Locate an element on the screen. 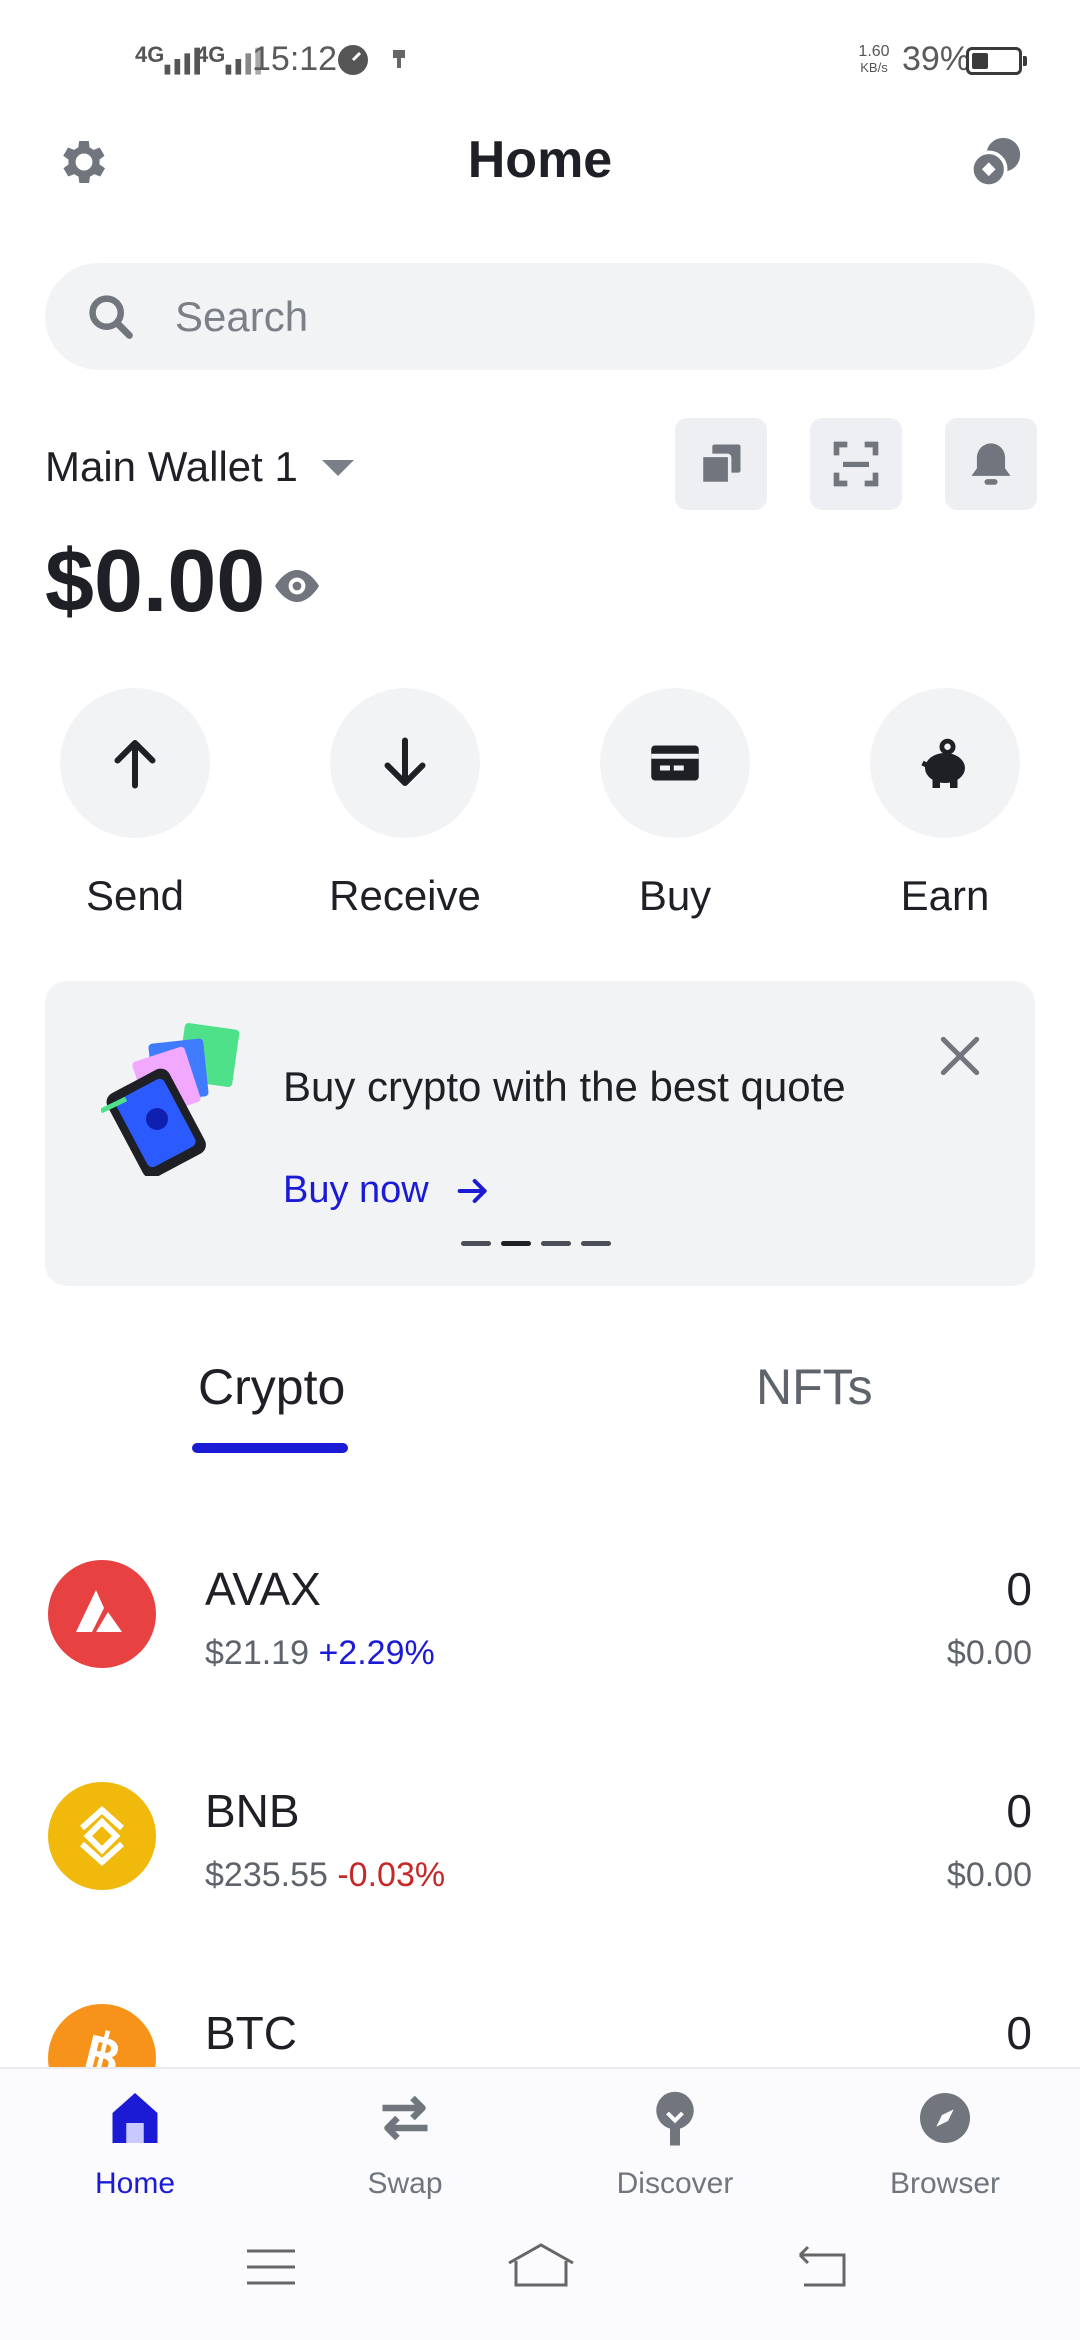 This screenshot has width=1080, height=2340. close-icon is located at coordinates (960, 1056).